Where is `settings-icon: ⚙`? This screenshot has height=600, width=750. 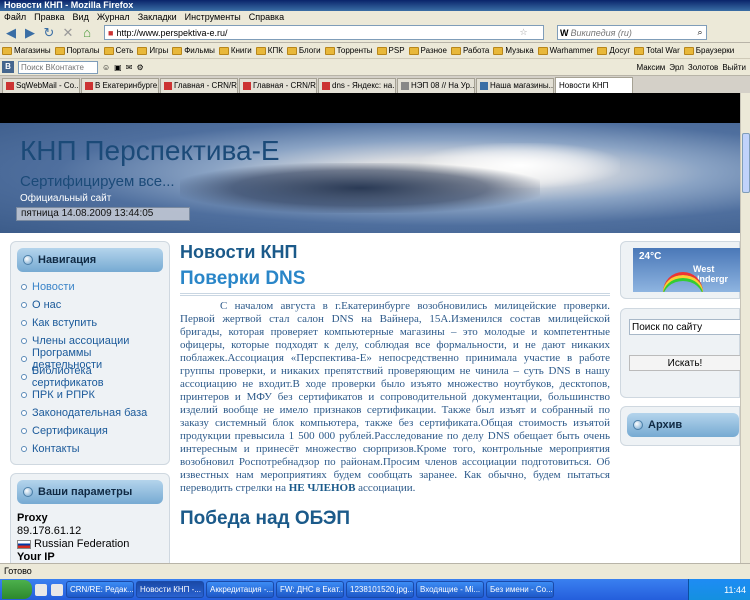
settings-icon: ⚙ is located at coordinates (139, 67).